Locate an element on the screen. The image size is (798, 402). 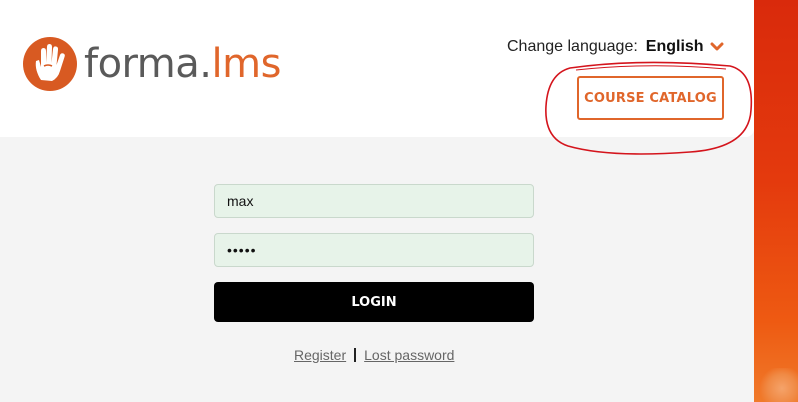
auth-links: Register Lost password is located at coordinates (374, 355).